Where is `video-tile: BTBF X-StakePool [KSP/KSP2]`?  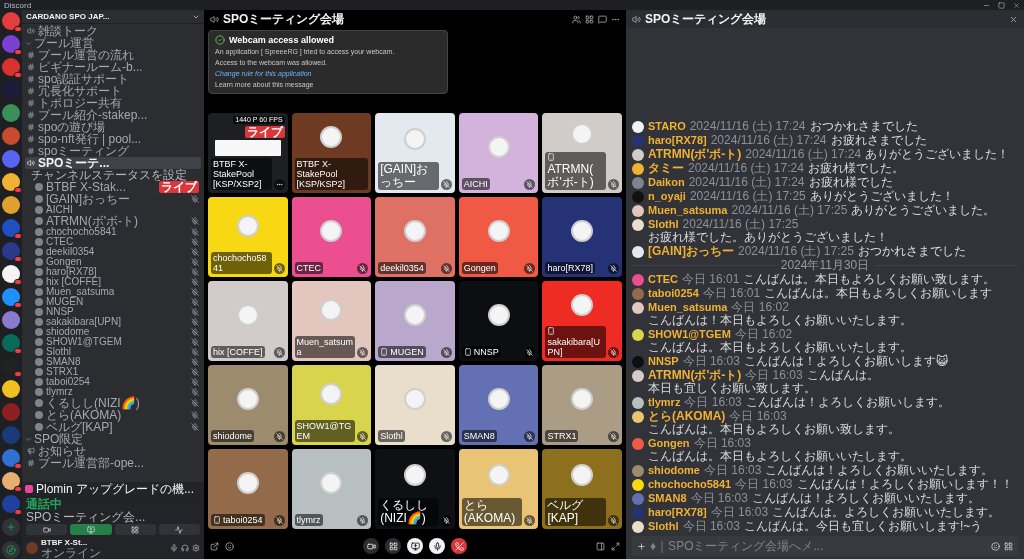
video-tile: BTBF X-StakePool [KSP/KSP2] is located at coordinates (331, 153).